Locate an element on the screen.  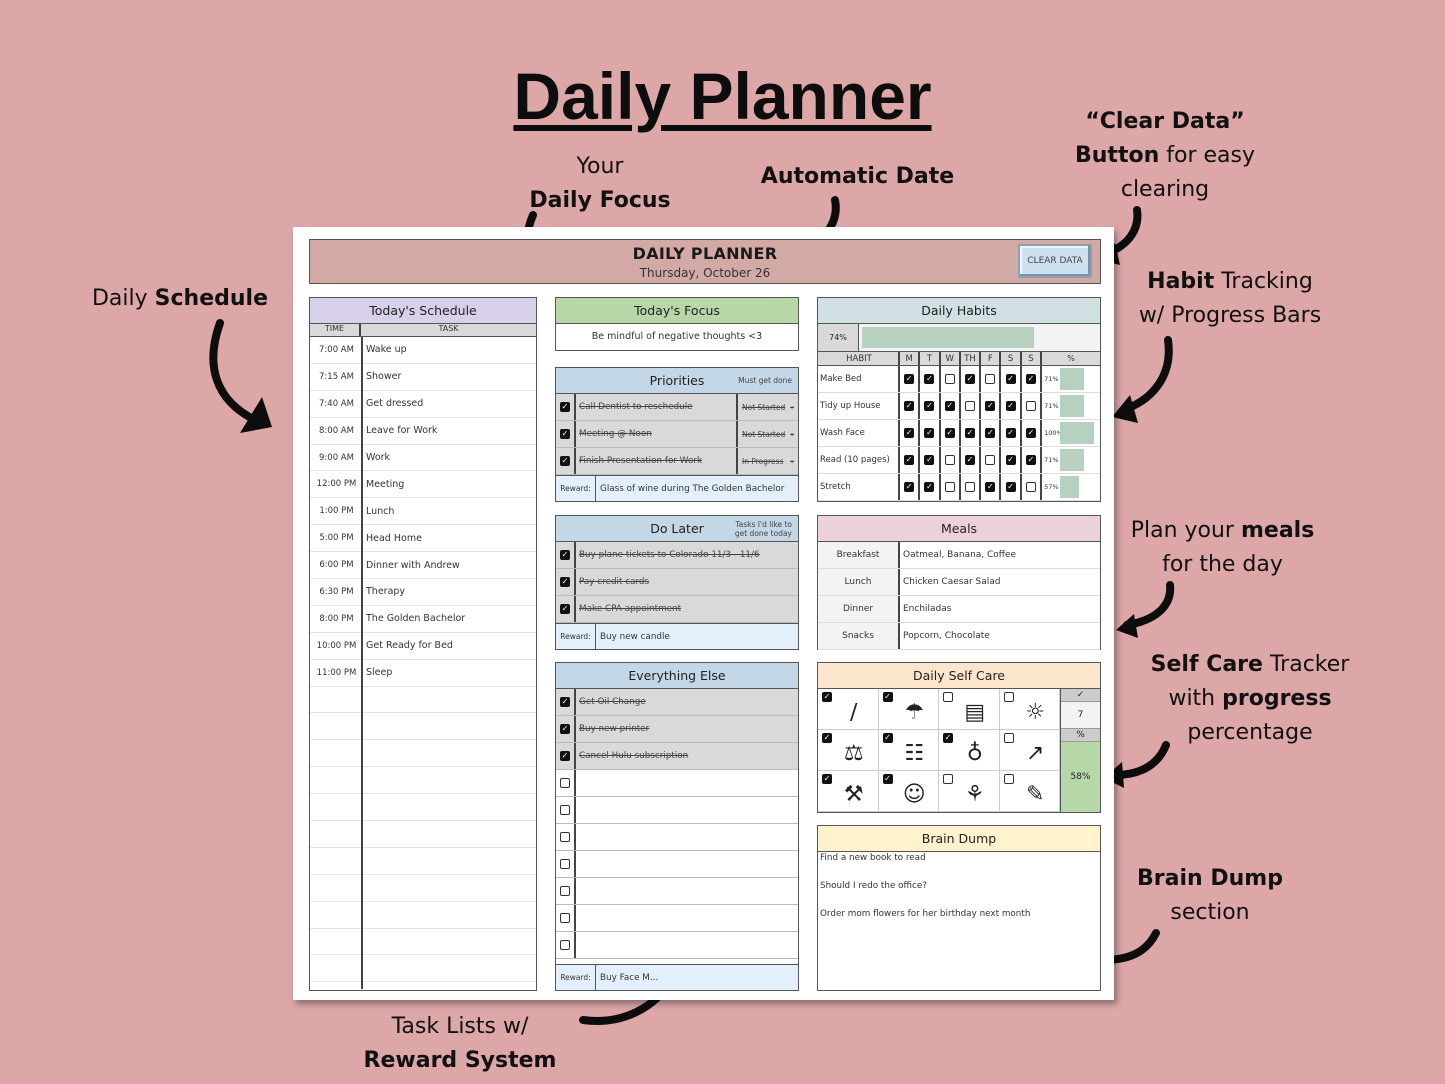
task-text: Make CPA appointment is located at coordinates (687, 609).